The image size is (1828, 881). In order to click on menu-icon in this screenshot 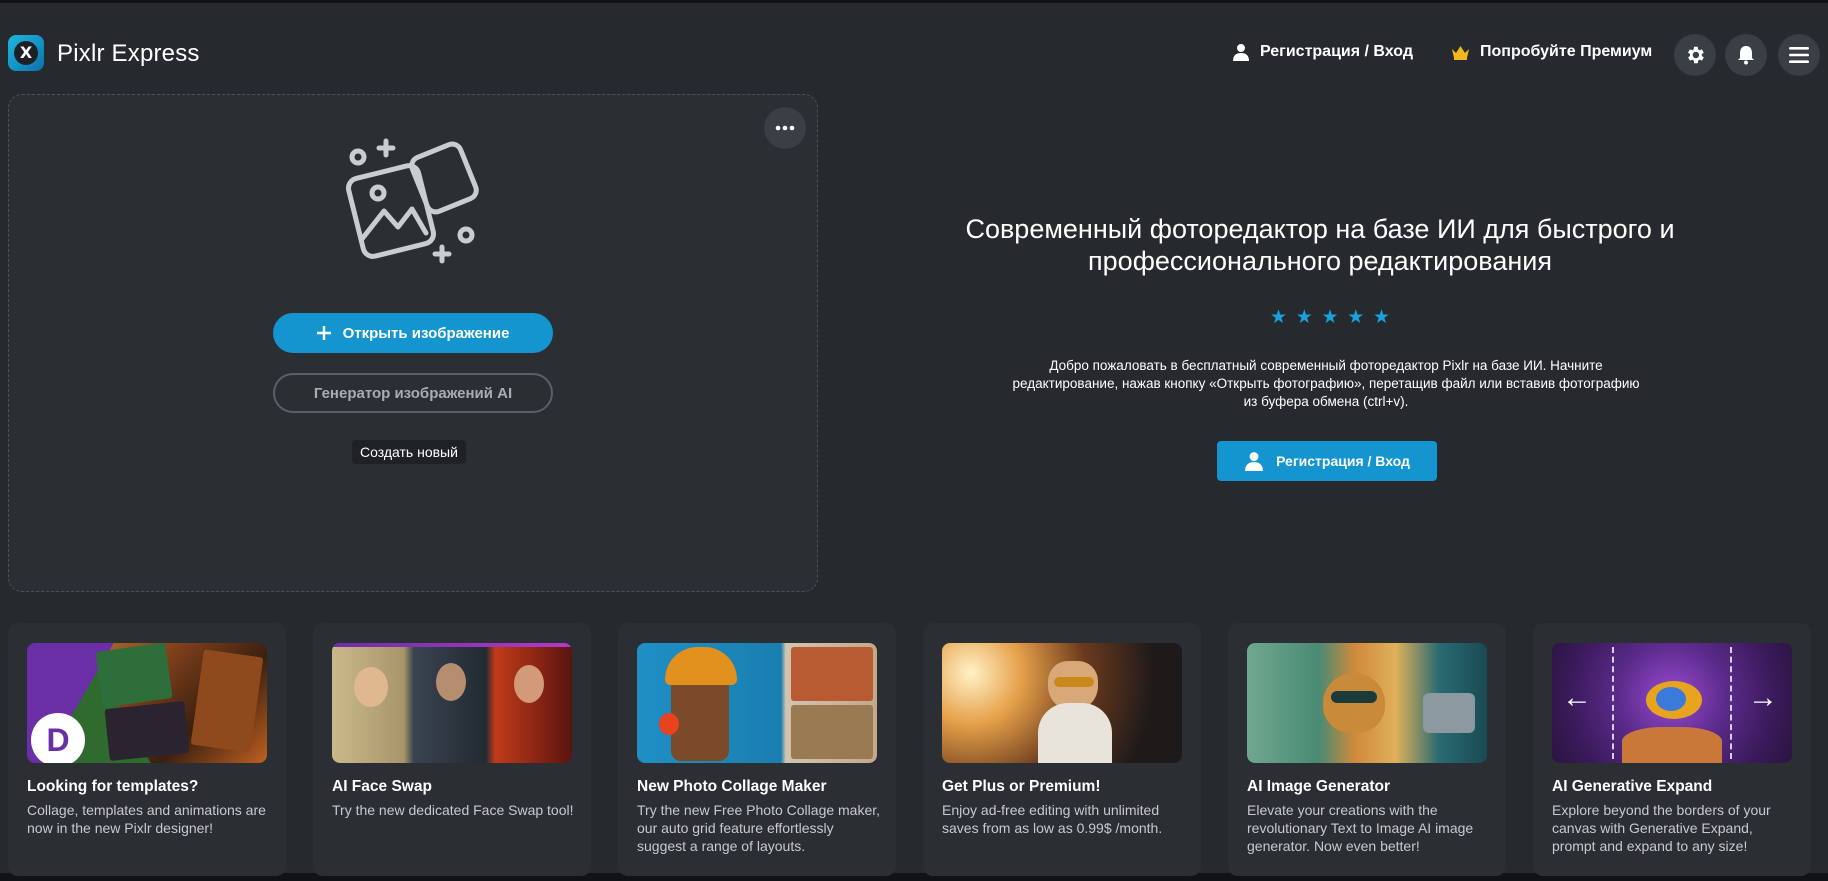, I will do `click(1799, 55)`.